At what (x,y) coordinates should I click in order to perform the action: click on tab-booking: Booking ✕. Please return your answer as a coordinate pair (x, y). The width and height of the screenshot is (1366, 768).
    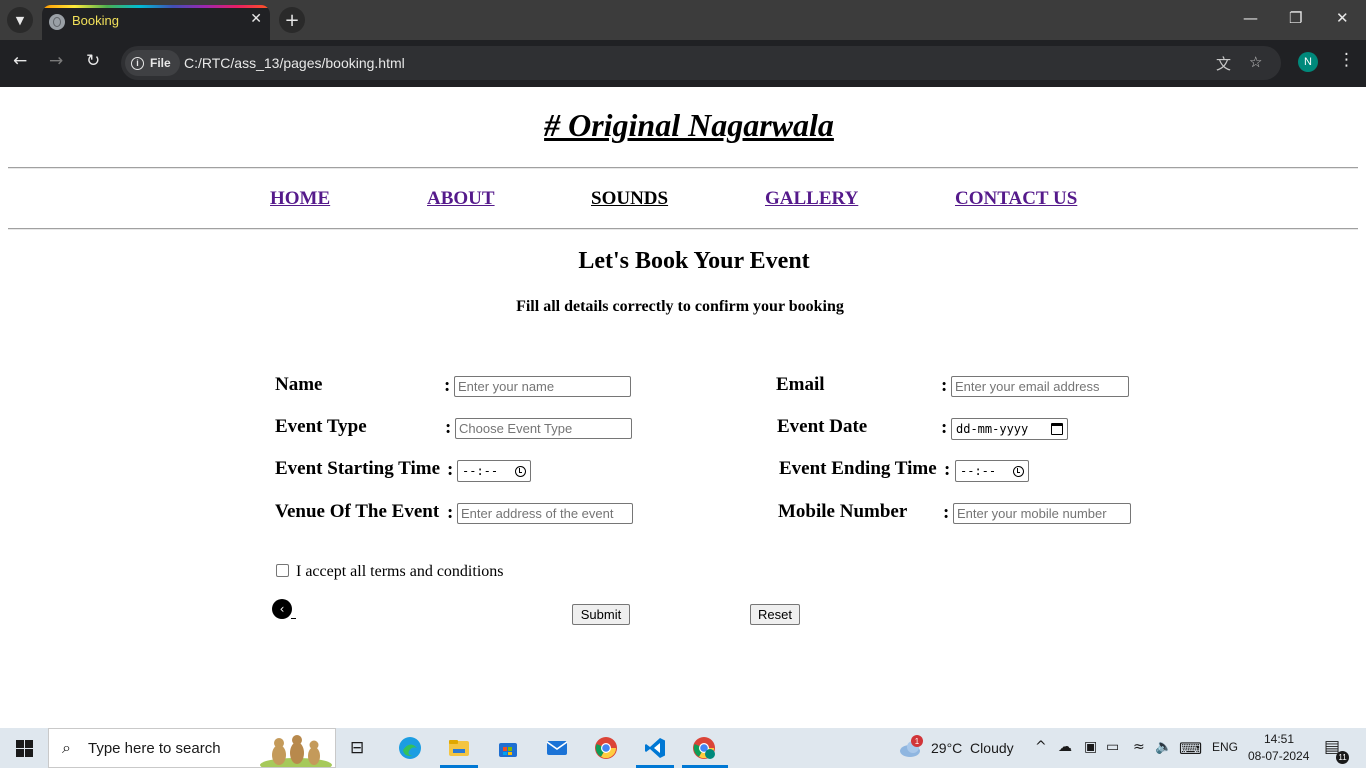
    Looking at the image, I should click on (156, 22).